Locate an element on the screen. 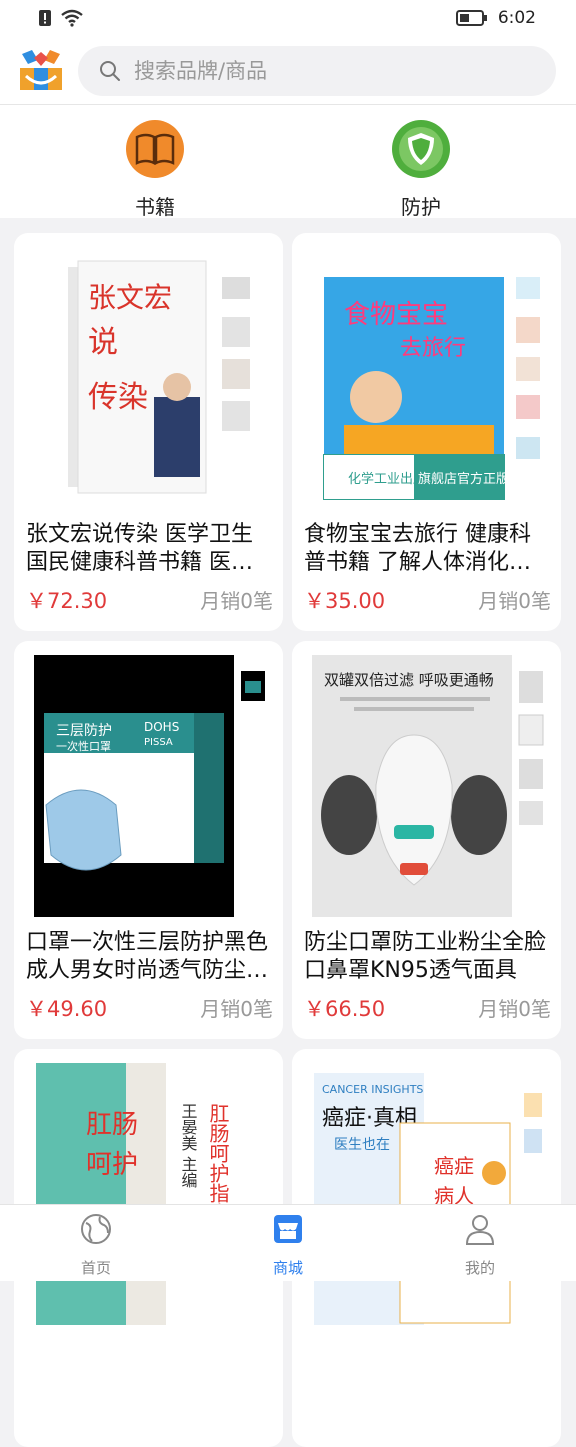 This screenshot has height=1447, width=576. category-label: 防护 is located at coordinates (421, 207).